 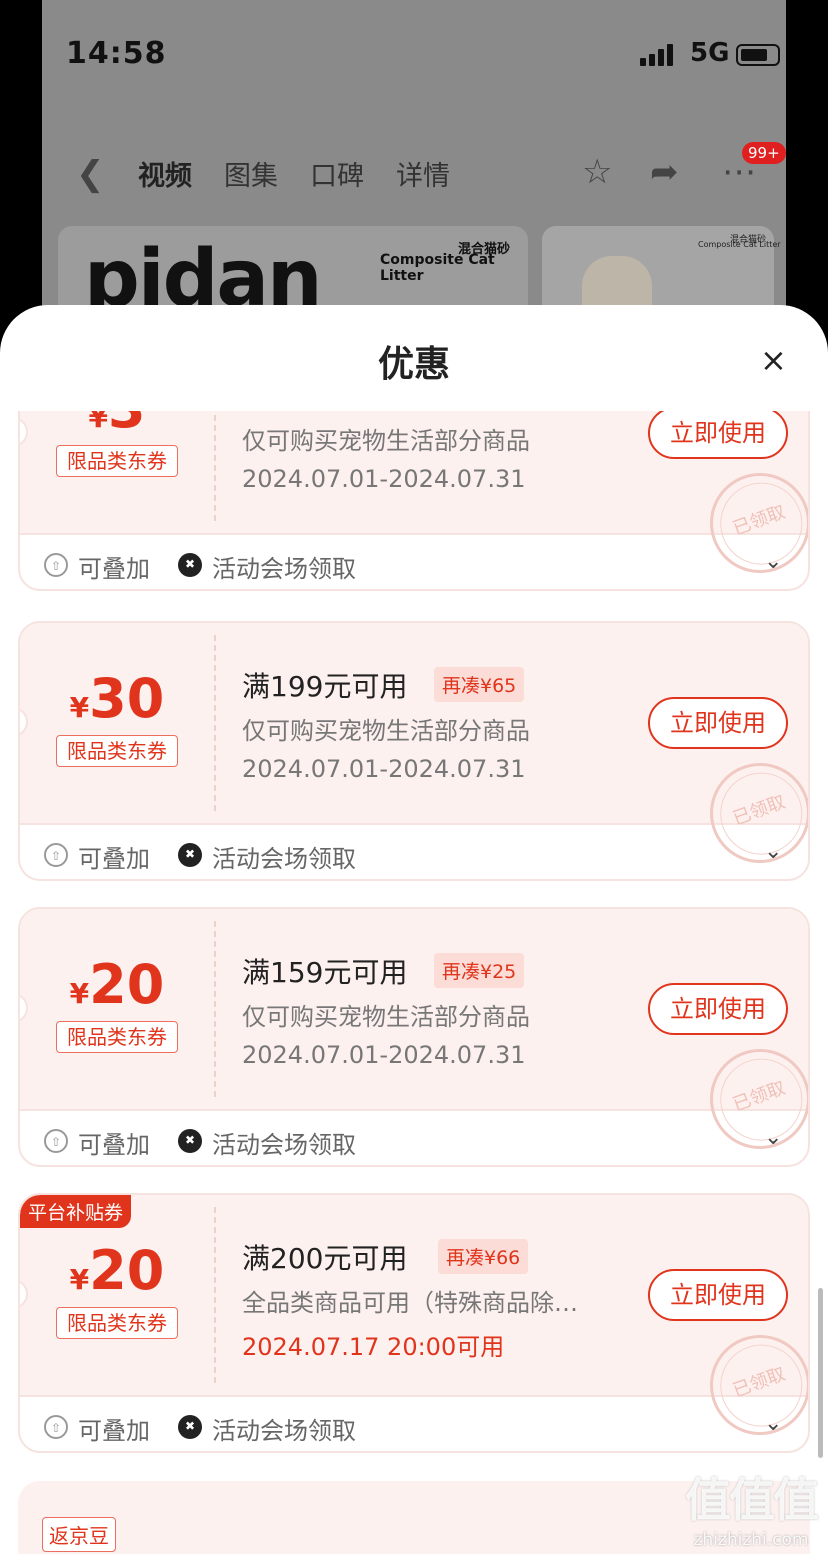 I want to click on platform-subsidy-badge: 平台补贴券, so click(x=76, y=1211).